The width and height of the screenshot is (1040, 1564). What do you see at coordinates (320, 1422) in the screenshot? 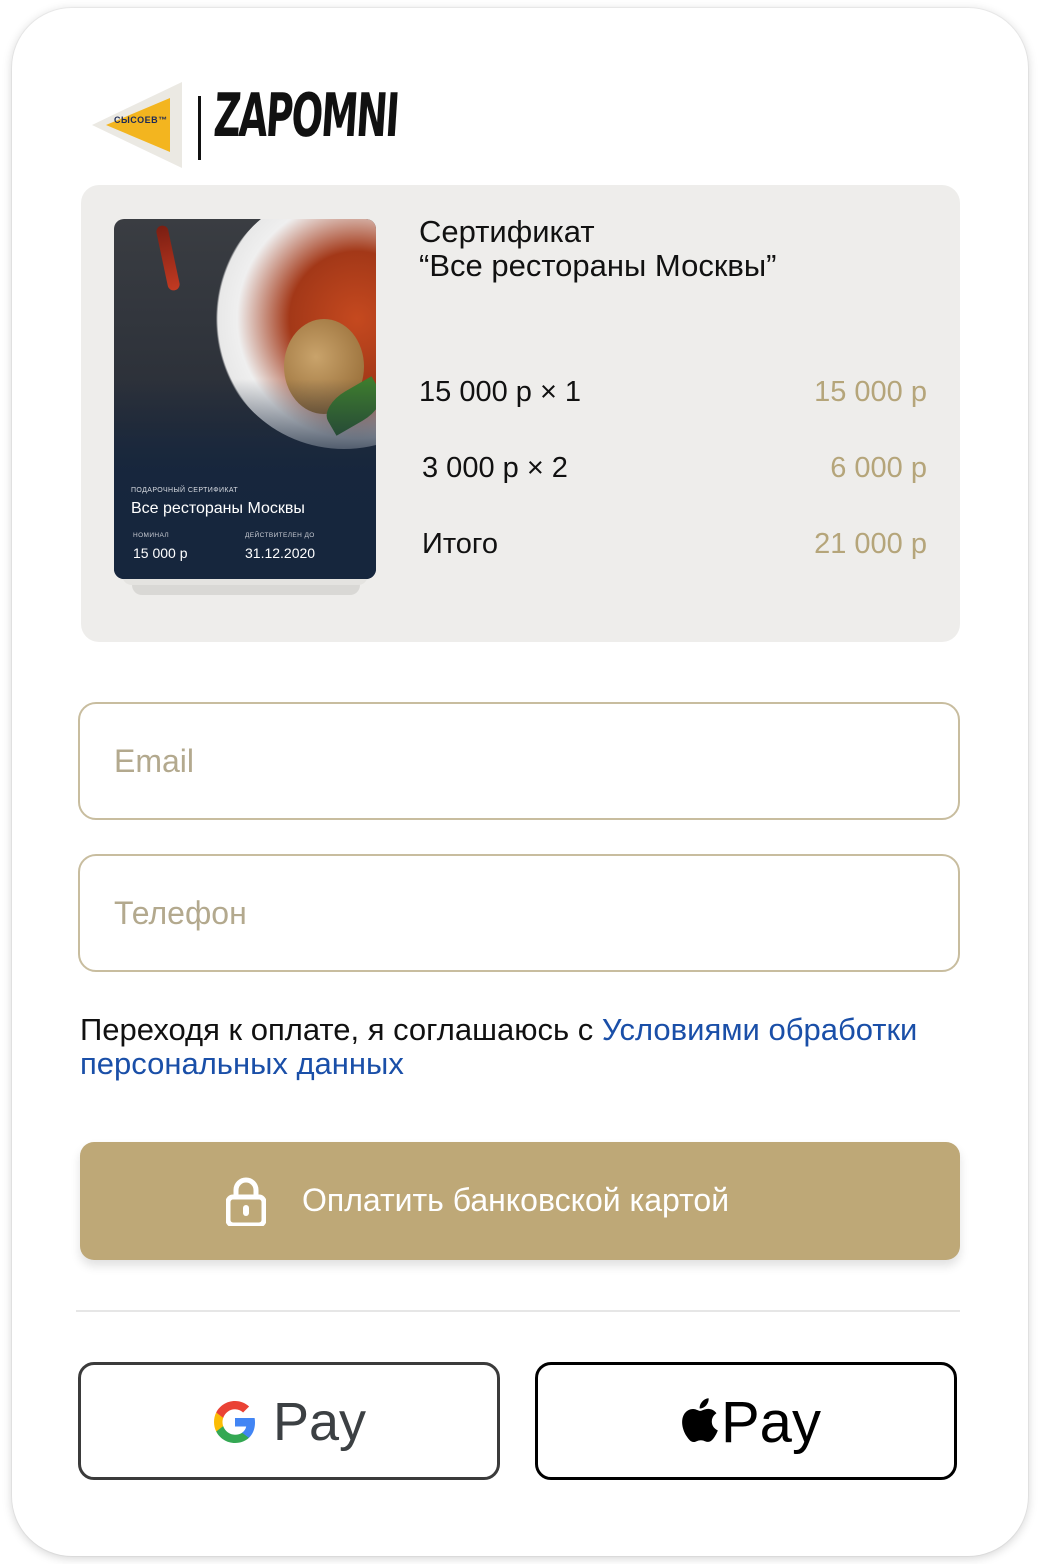
I see `google-pay-label: Pay` at bounding box center [320, 1422].